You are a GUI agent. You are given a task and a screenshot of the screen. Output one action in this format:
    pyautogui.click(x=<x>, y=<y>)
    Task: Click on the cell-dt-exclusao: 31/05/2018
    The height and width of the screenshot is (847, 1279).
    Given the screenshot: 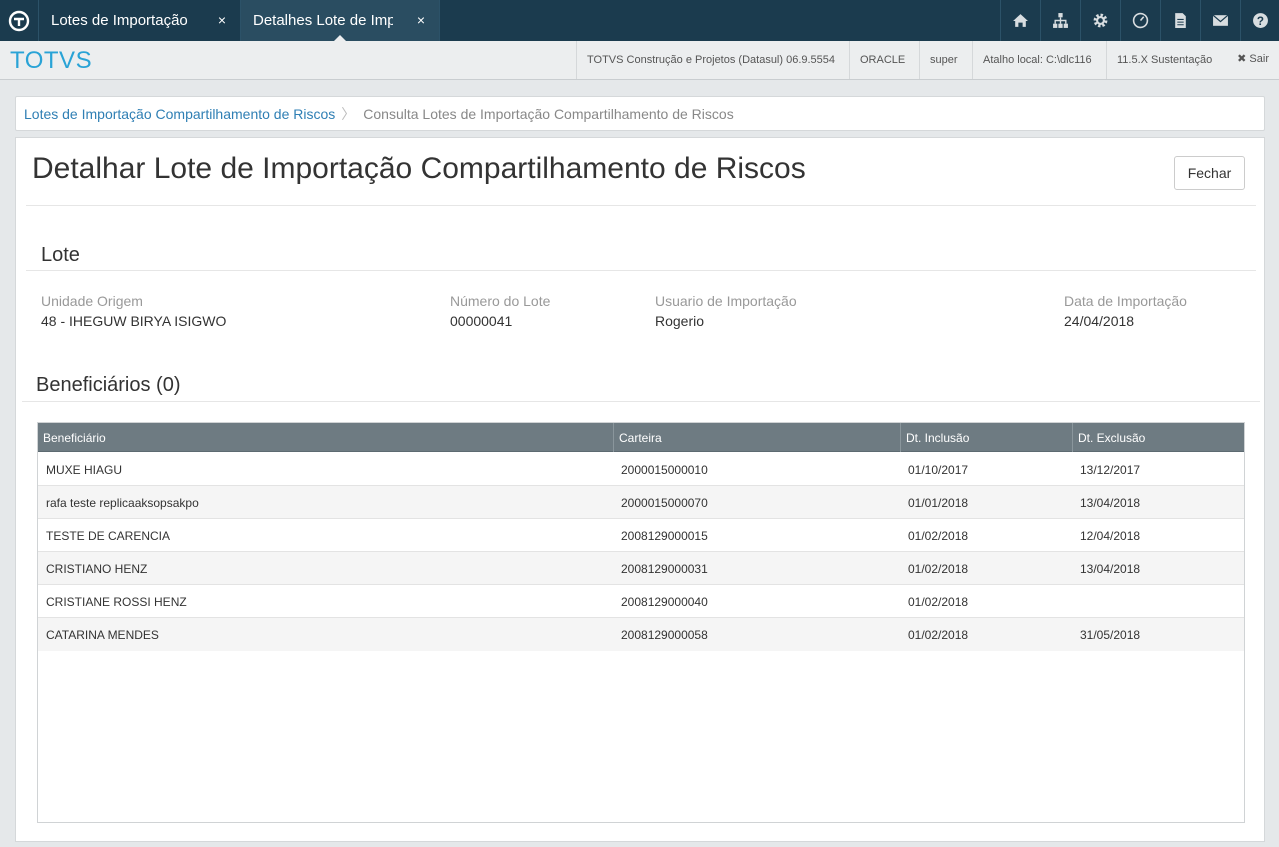 What is the action you would take?
    pyautogui.click(x=1110, y=634)
    